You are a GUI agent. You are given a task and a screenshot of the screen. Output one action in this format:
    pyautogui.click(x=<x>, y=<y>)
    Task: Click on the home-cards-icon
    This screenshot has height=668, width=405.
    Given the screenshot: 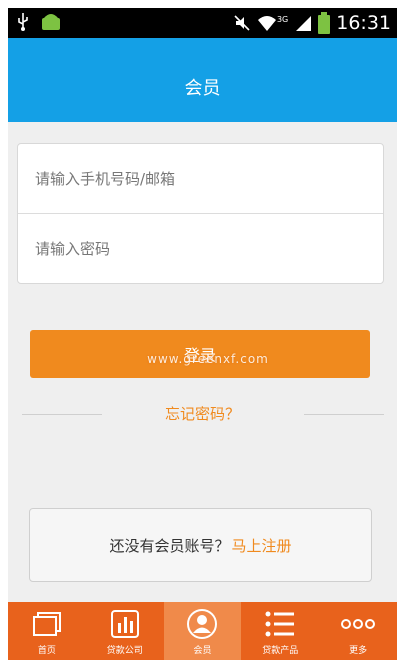 What is the action you would take?
    pyautogui.click(x=46, y=624)
    